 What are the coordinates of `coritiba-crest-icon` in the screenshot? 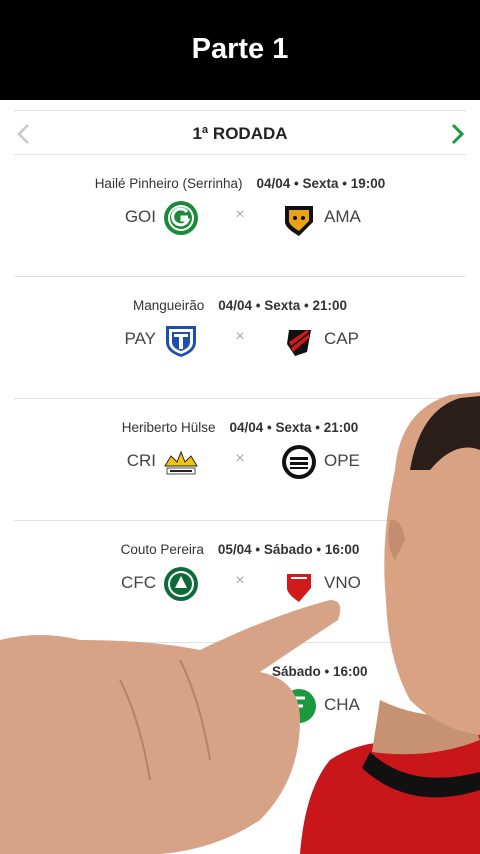 It's located at (181, 584).